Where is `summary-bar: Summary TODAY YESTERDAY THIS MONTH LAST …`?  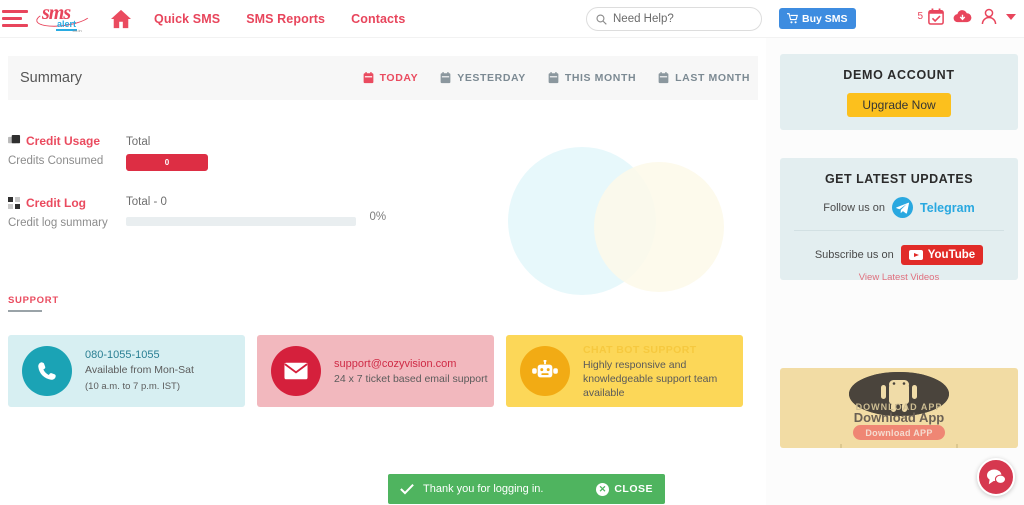
summary-bar: Summary TODAY YESTERDAY THIS MONTH LAST … is located at coordinates (383, 78).